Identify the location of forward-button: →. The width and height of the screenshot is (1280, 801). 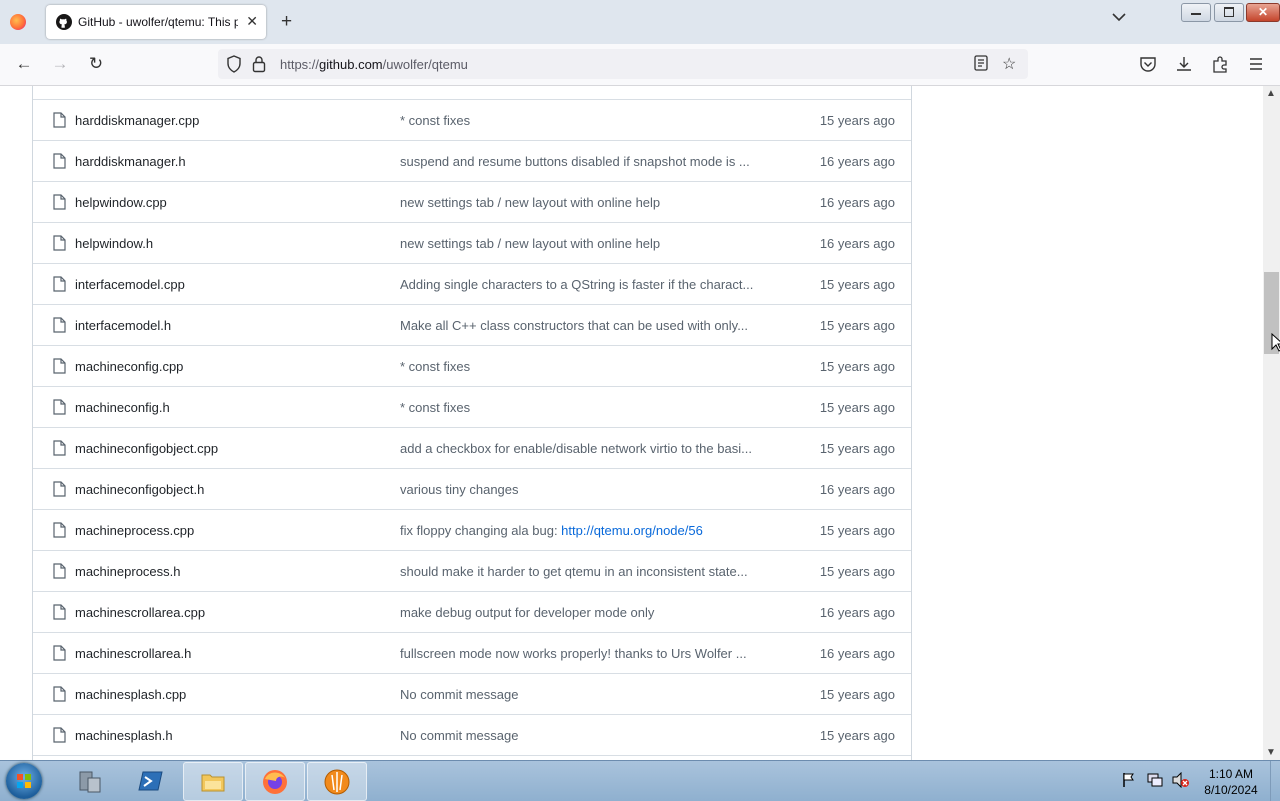
(60, 64).